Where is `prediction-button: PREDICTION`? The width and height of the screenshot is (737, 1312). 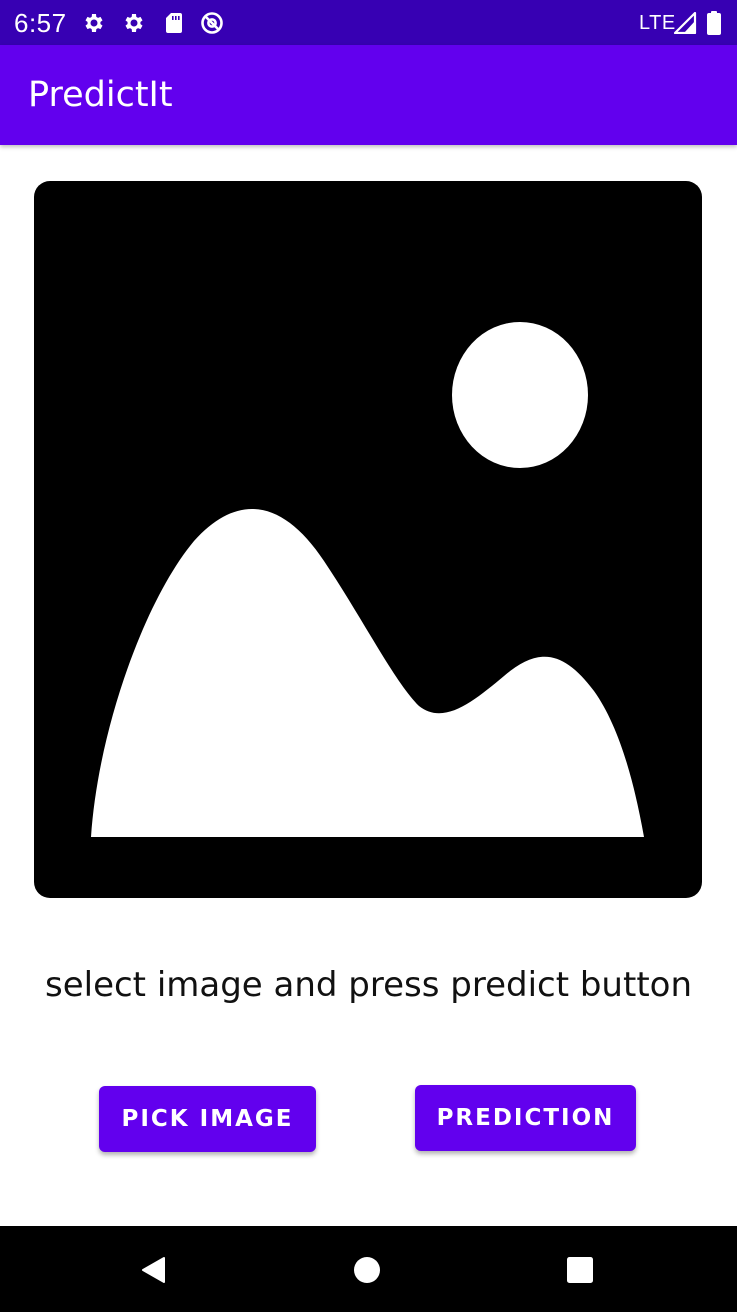 prediction-button: PREDICTION is located at coordinates (525, 1118).